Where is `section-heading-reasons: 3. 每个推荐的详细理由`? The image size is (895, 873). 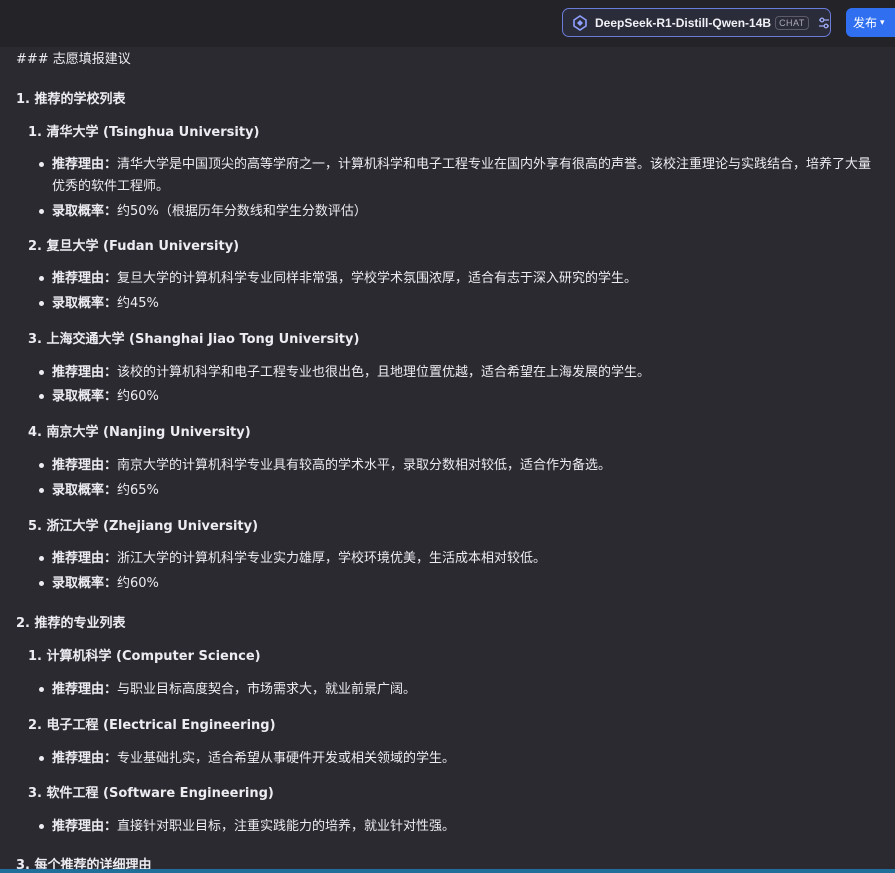
section-heading-reasons: 3. 每个推荐的详细理由 is located at coordinates (84, 863).